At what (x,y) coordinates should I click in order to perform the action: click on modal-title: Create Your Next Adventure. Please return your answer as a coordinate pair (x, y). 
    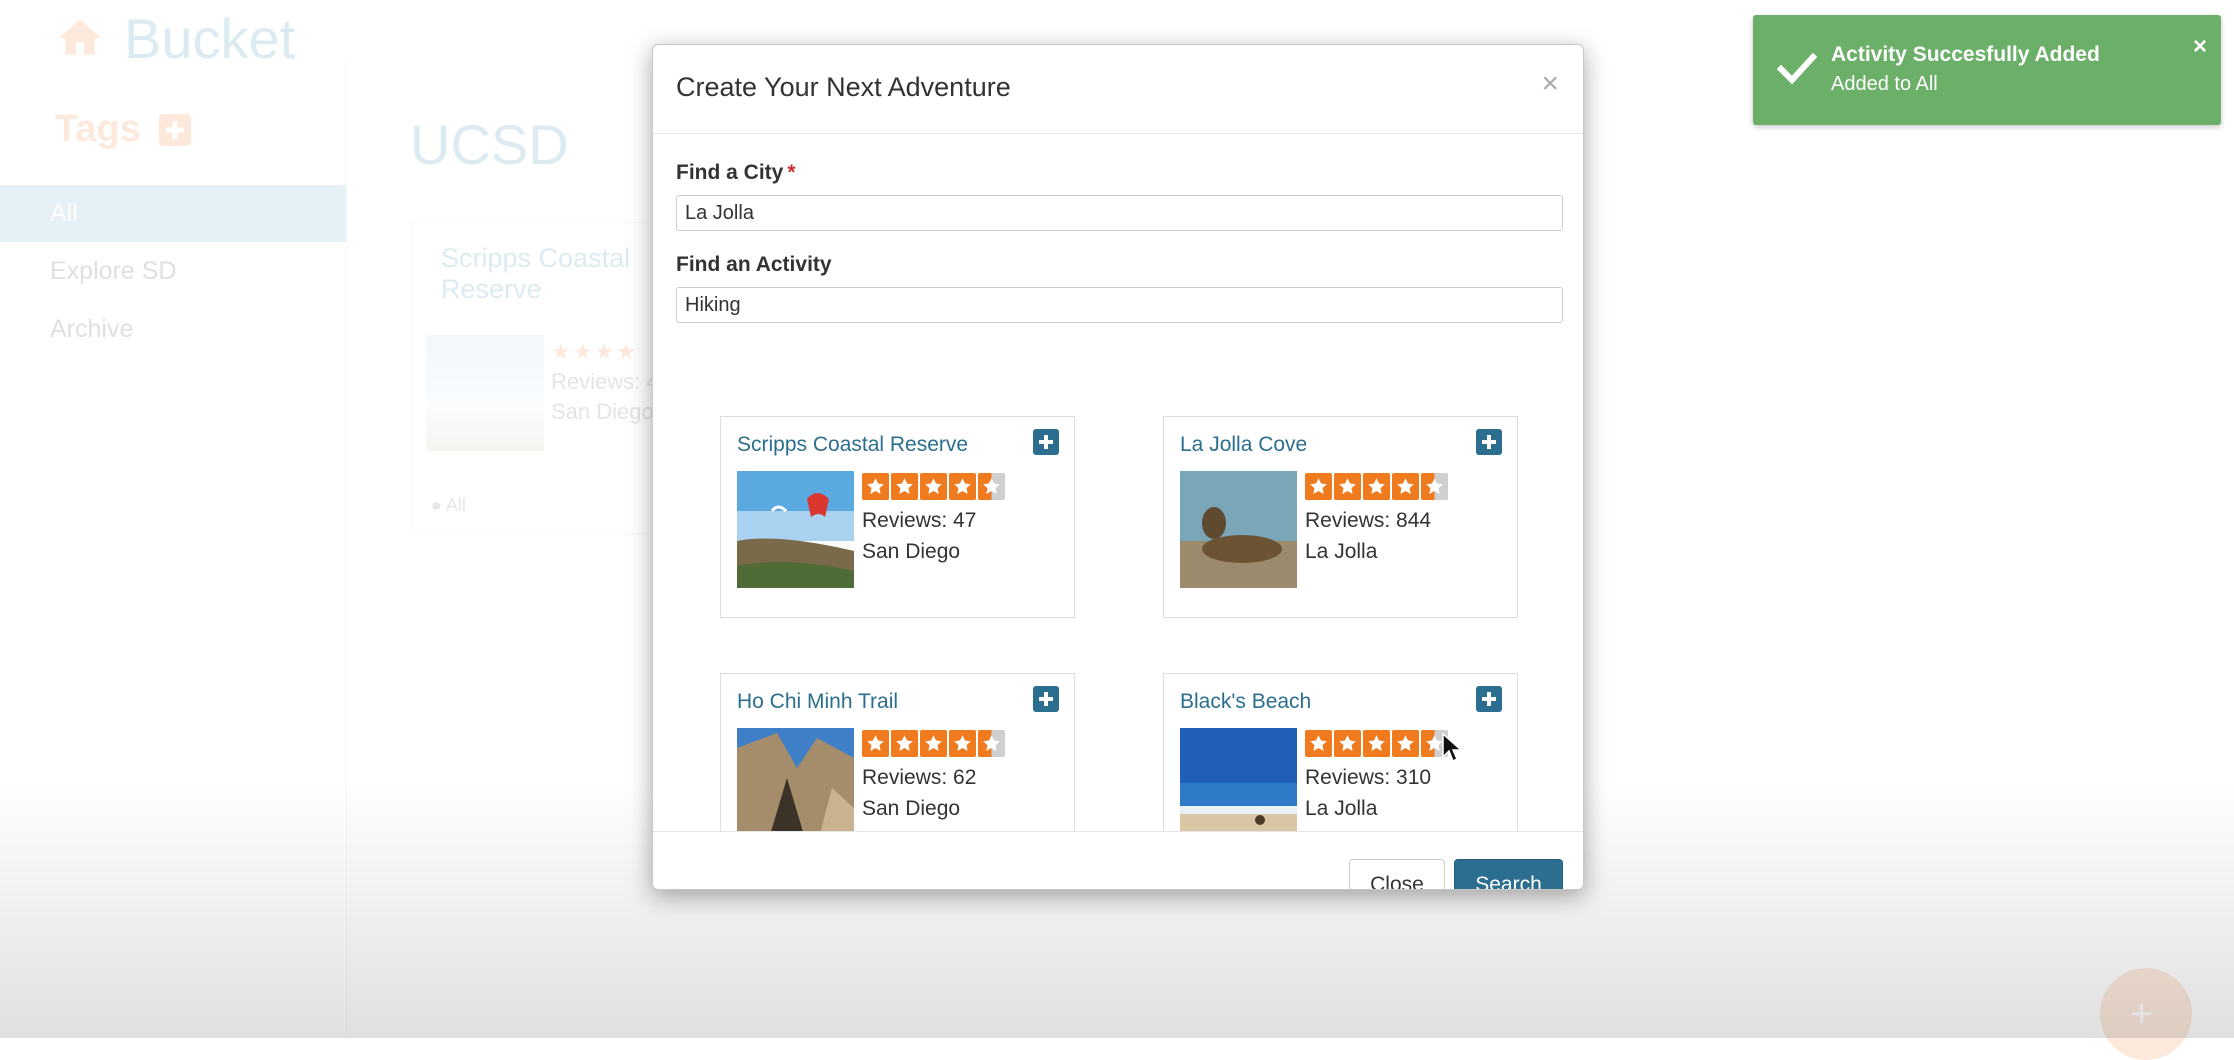
    Looking at the image, I should click on (843, 87).